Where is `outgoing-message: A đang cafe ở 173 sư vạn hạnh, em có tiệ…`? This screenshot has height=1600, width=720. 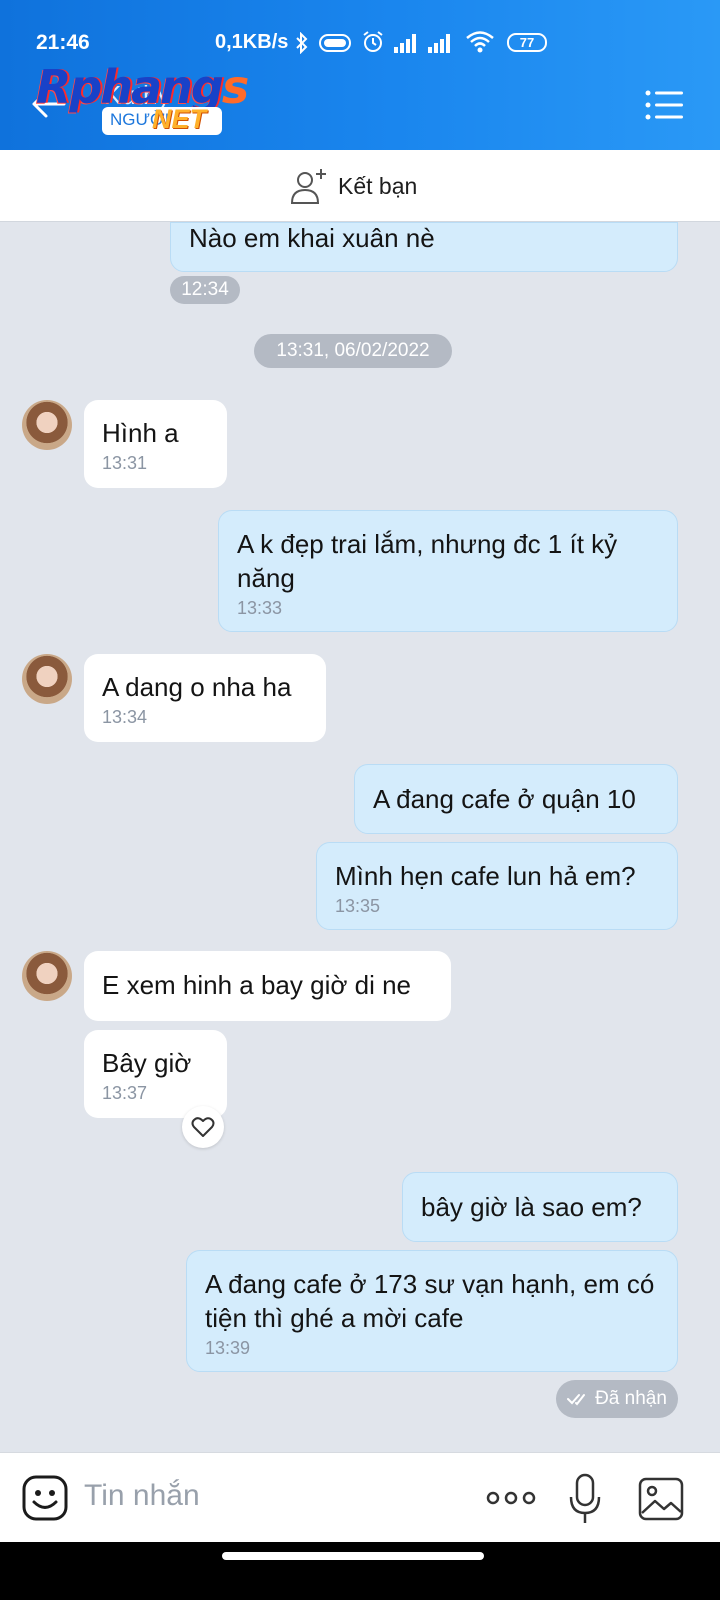
outgoing-message: A đang cafe ở 173 sư vạn hạnh, em có tiệ… is located at coordinates (432, 1311).